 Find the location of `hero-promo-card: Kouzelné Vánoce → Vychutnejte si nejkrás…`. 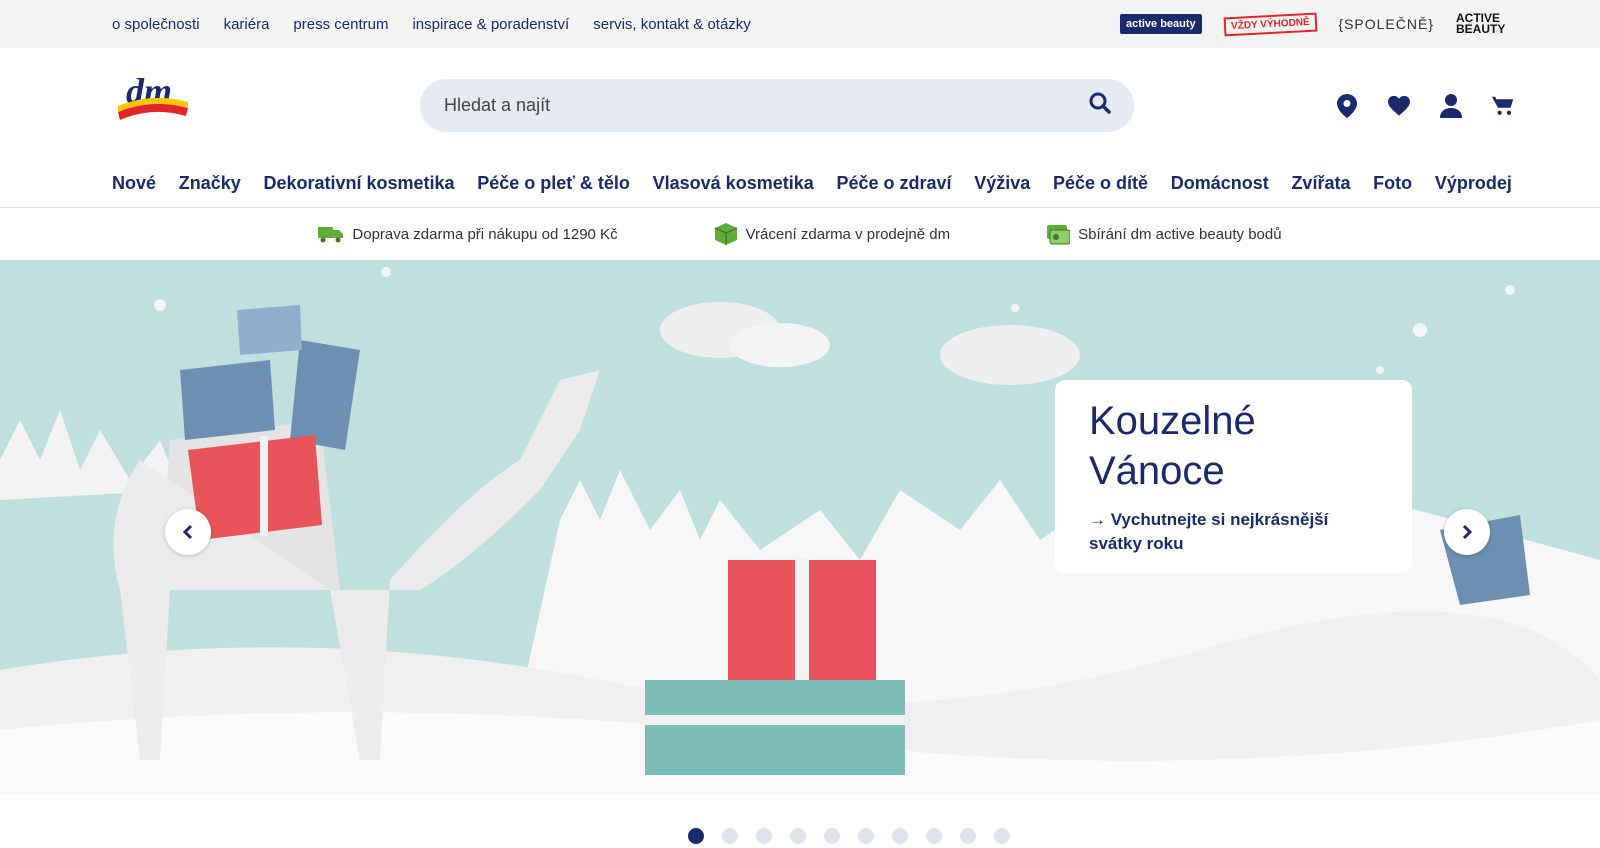

hero-promo-card: Kouzelné Vánoce → Vychutnejte si nejkrás… is located at coordinates (1233, 476).